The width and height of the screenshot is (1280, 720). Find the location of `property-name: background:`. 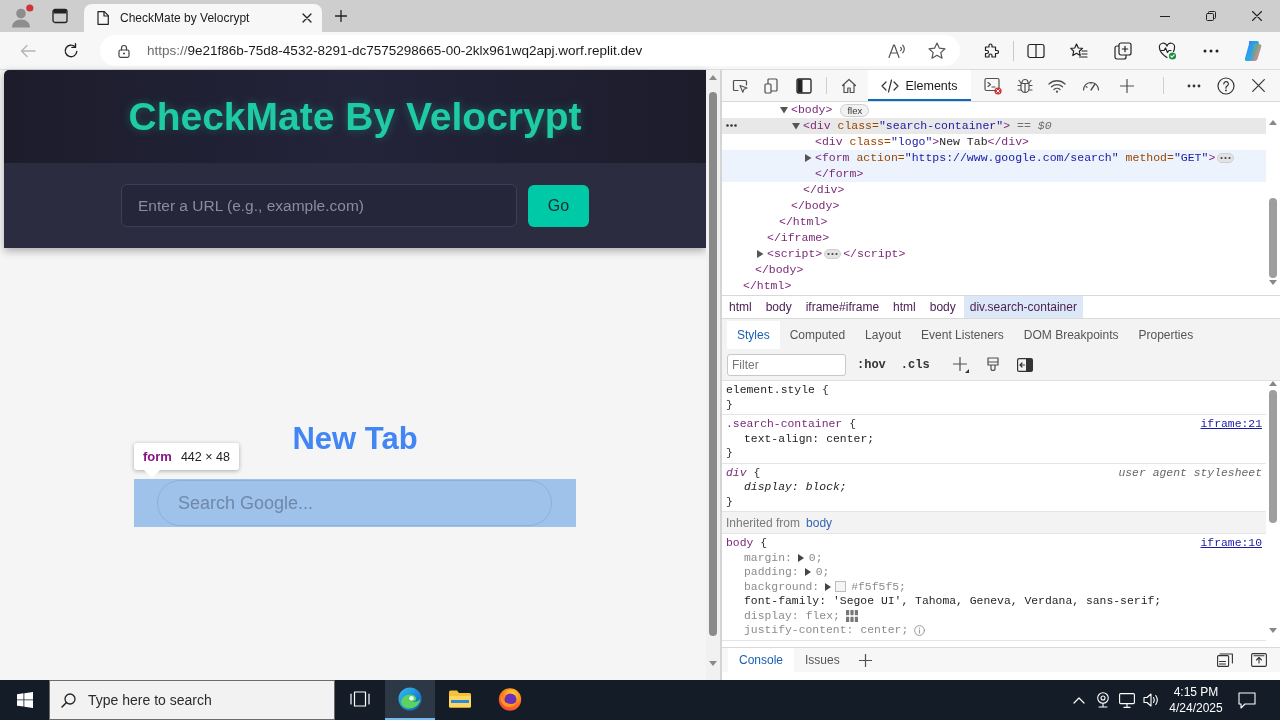

property-name: background: is located at coordinates (782, 586).